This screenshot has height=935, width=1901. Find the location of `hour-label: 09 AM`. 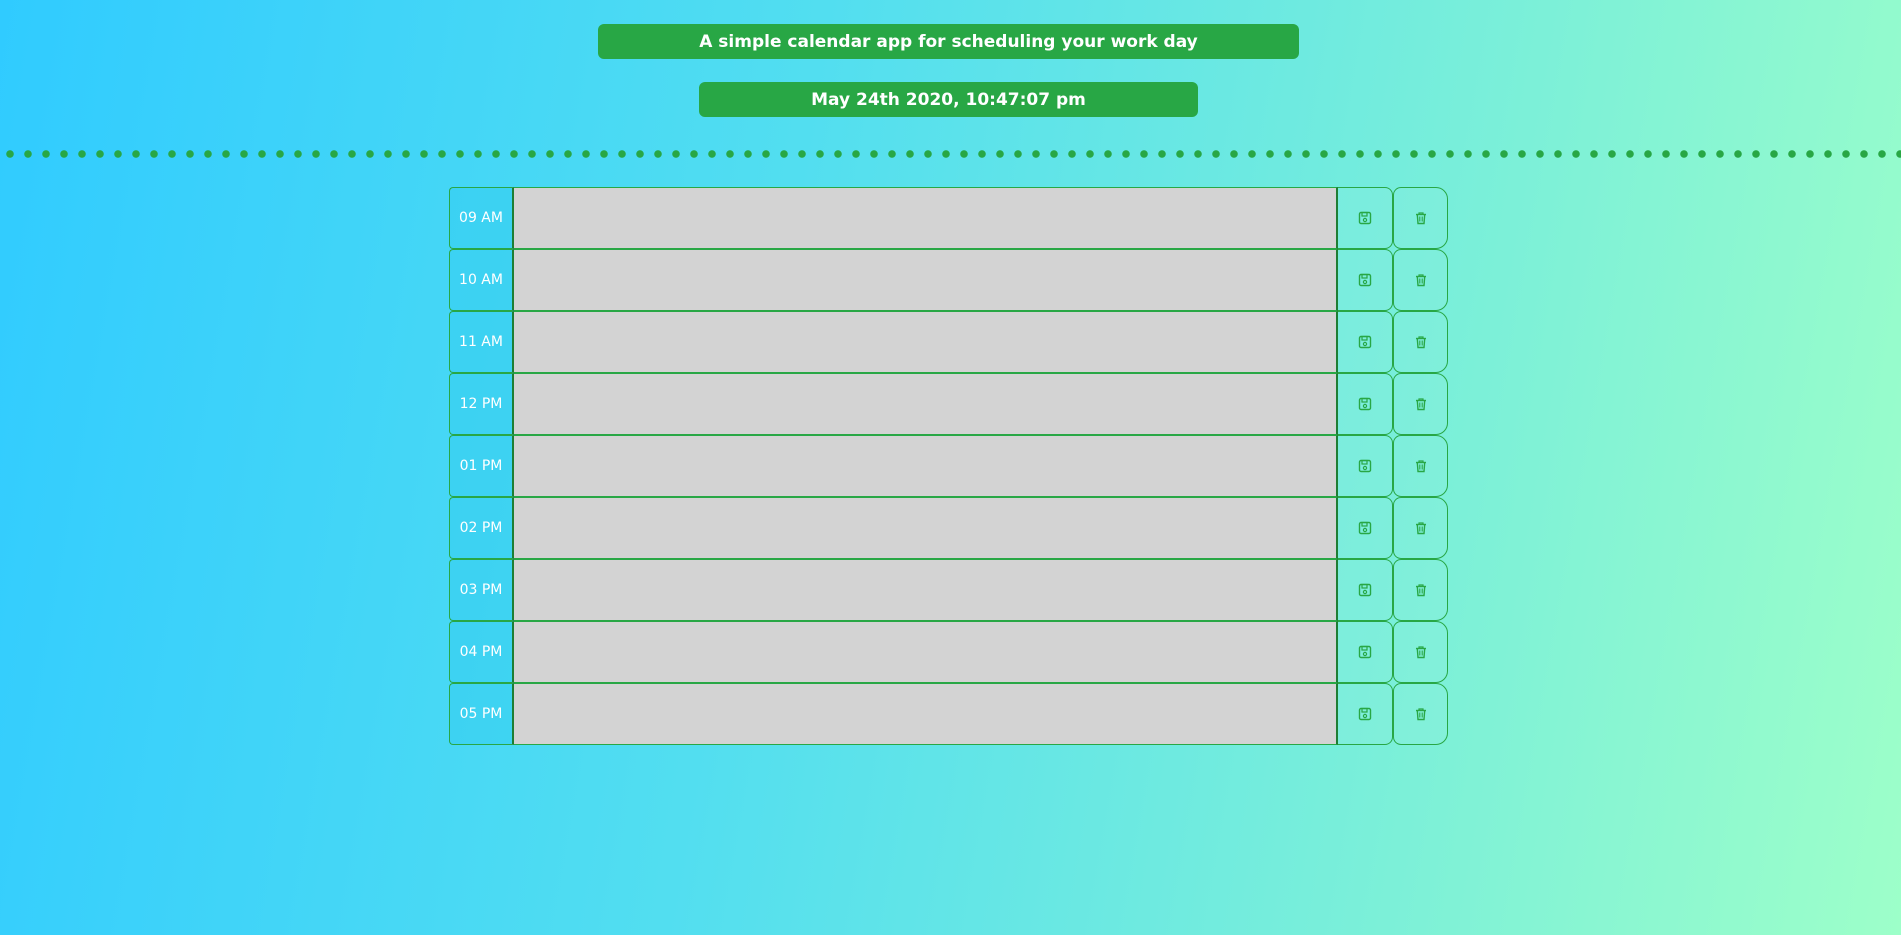

hour-label: 09 AM is located at coordinates (481, 218).